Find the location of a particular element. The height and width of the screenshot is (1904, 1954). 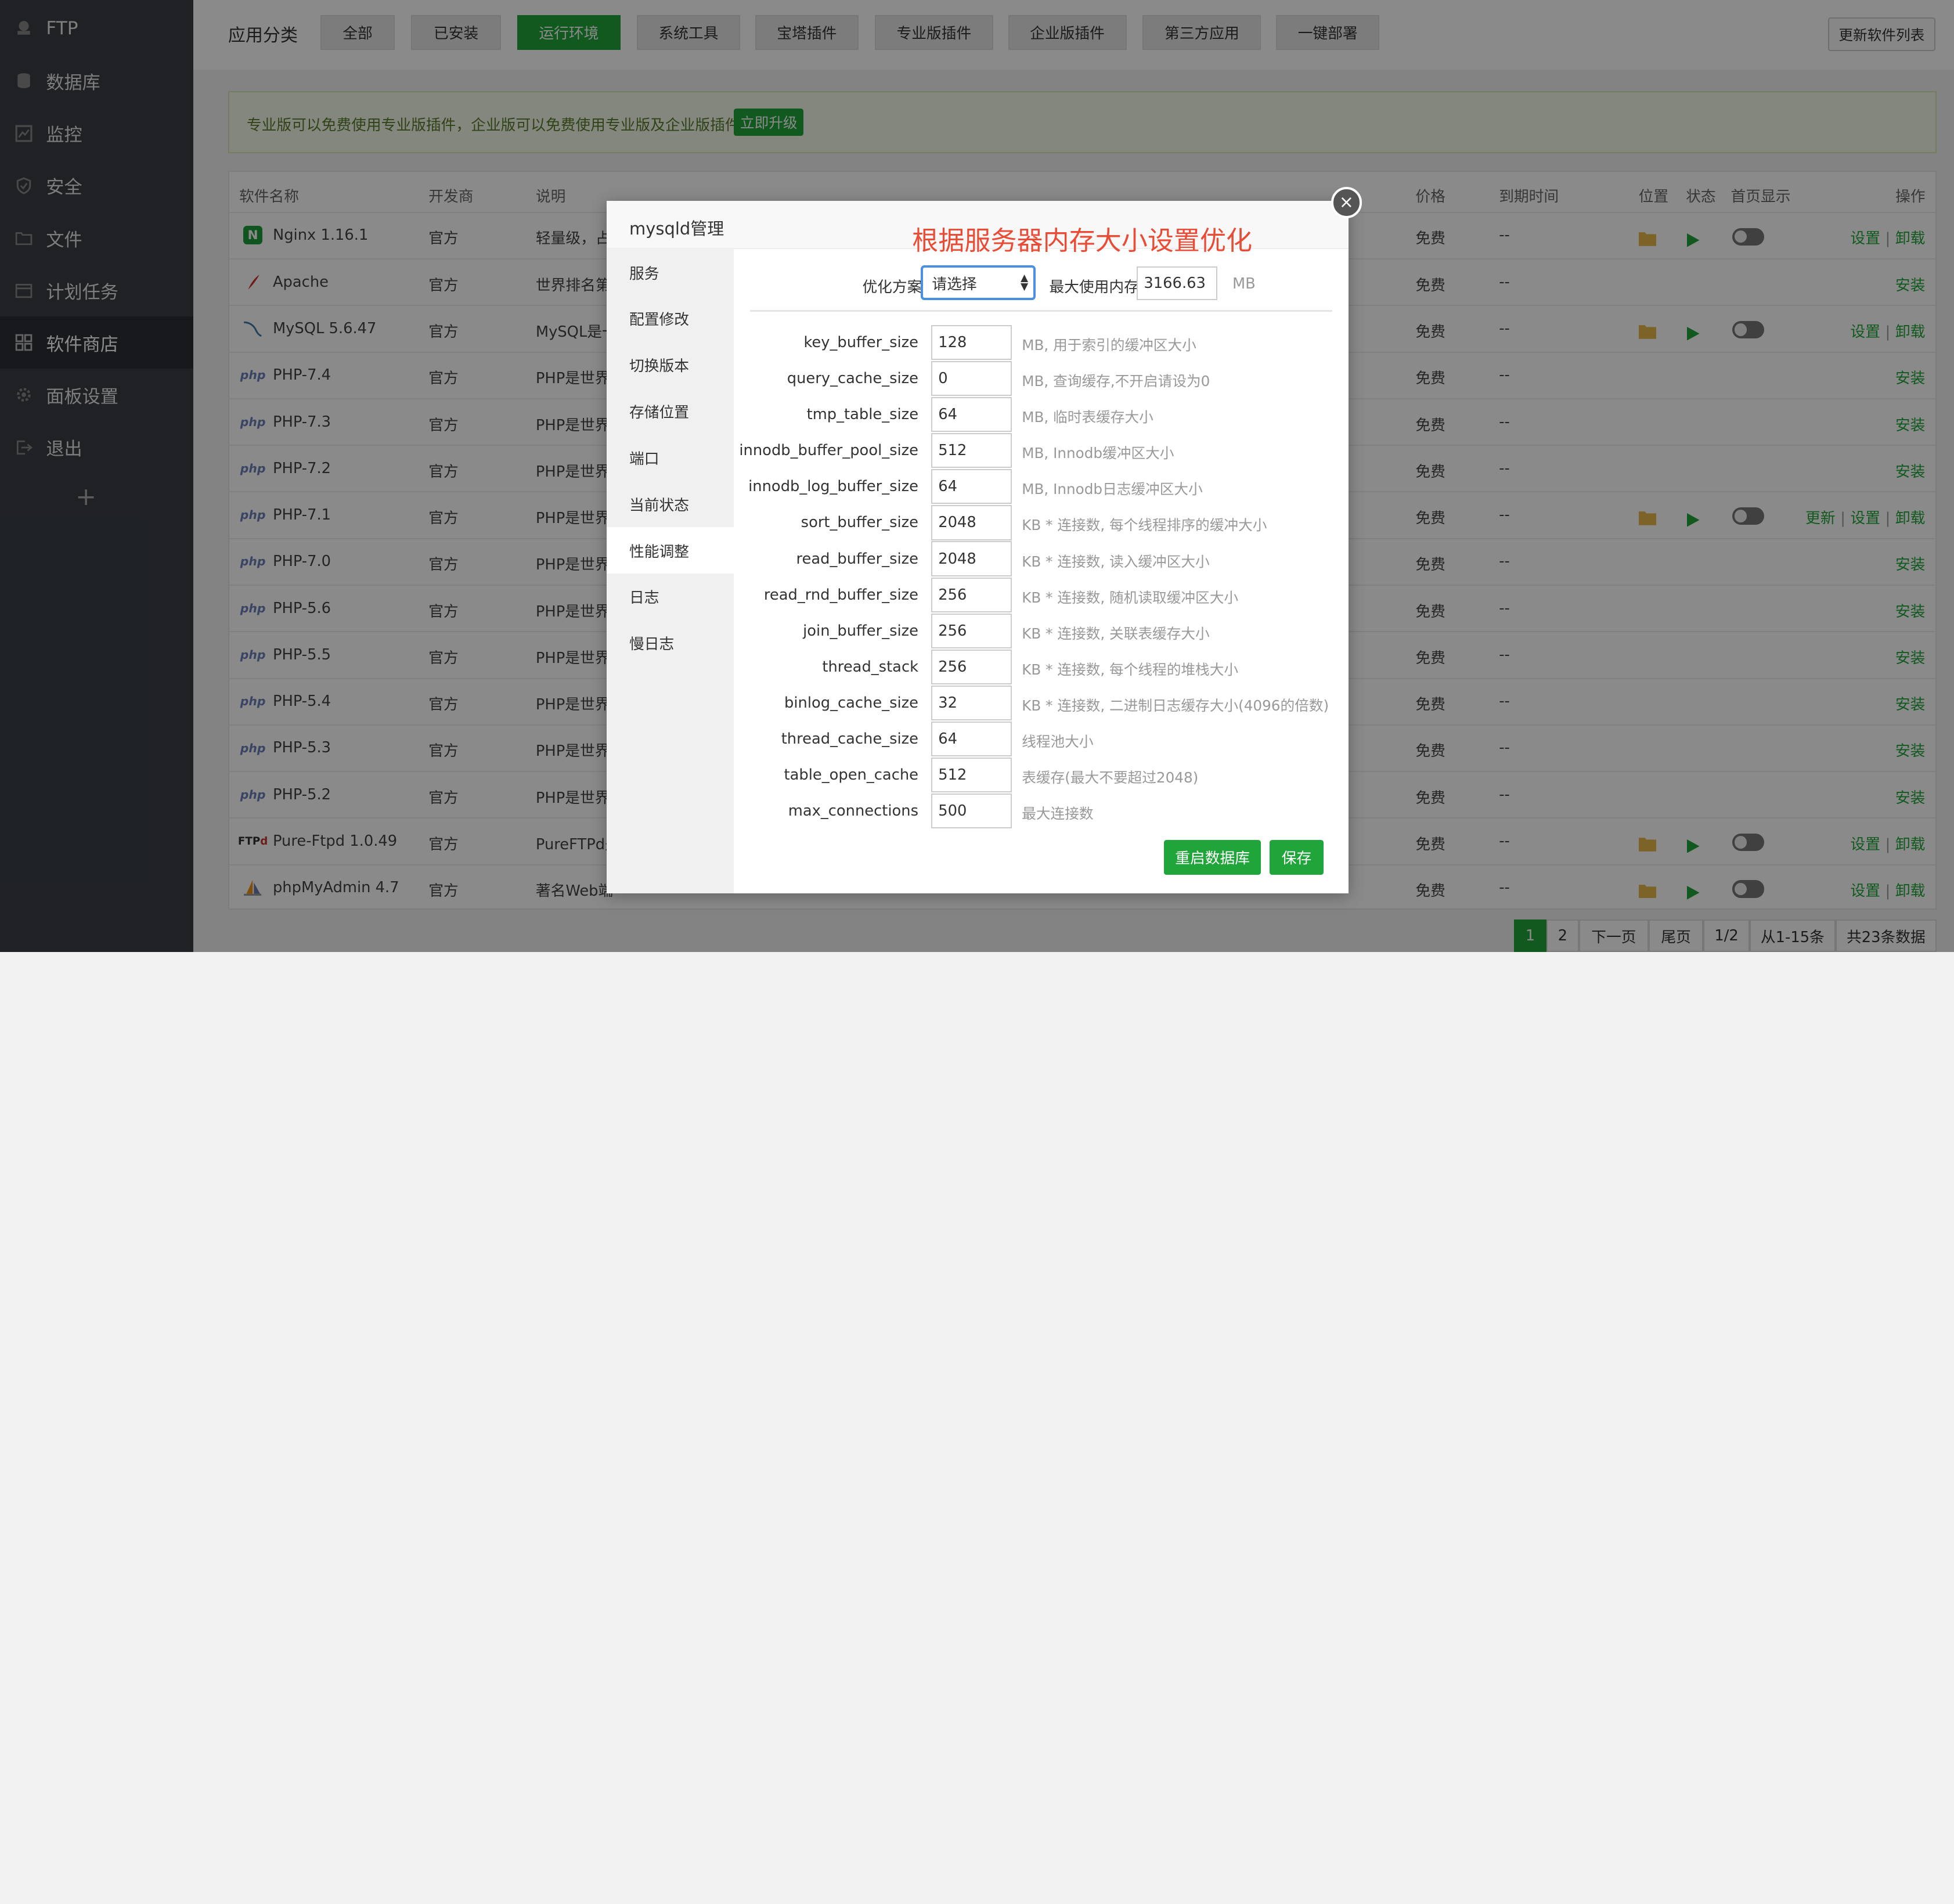

param-description: KB * 连接数, 每个线程排序的缓冲大小 is located at coordinates (1144, 525).